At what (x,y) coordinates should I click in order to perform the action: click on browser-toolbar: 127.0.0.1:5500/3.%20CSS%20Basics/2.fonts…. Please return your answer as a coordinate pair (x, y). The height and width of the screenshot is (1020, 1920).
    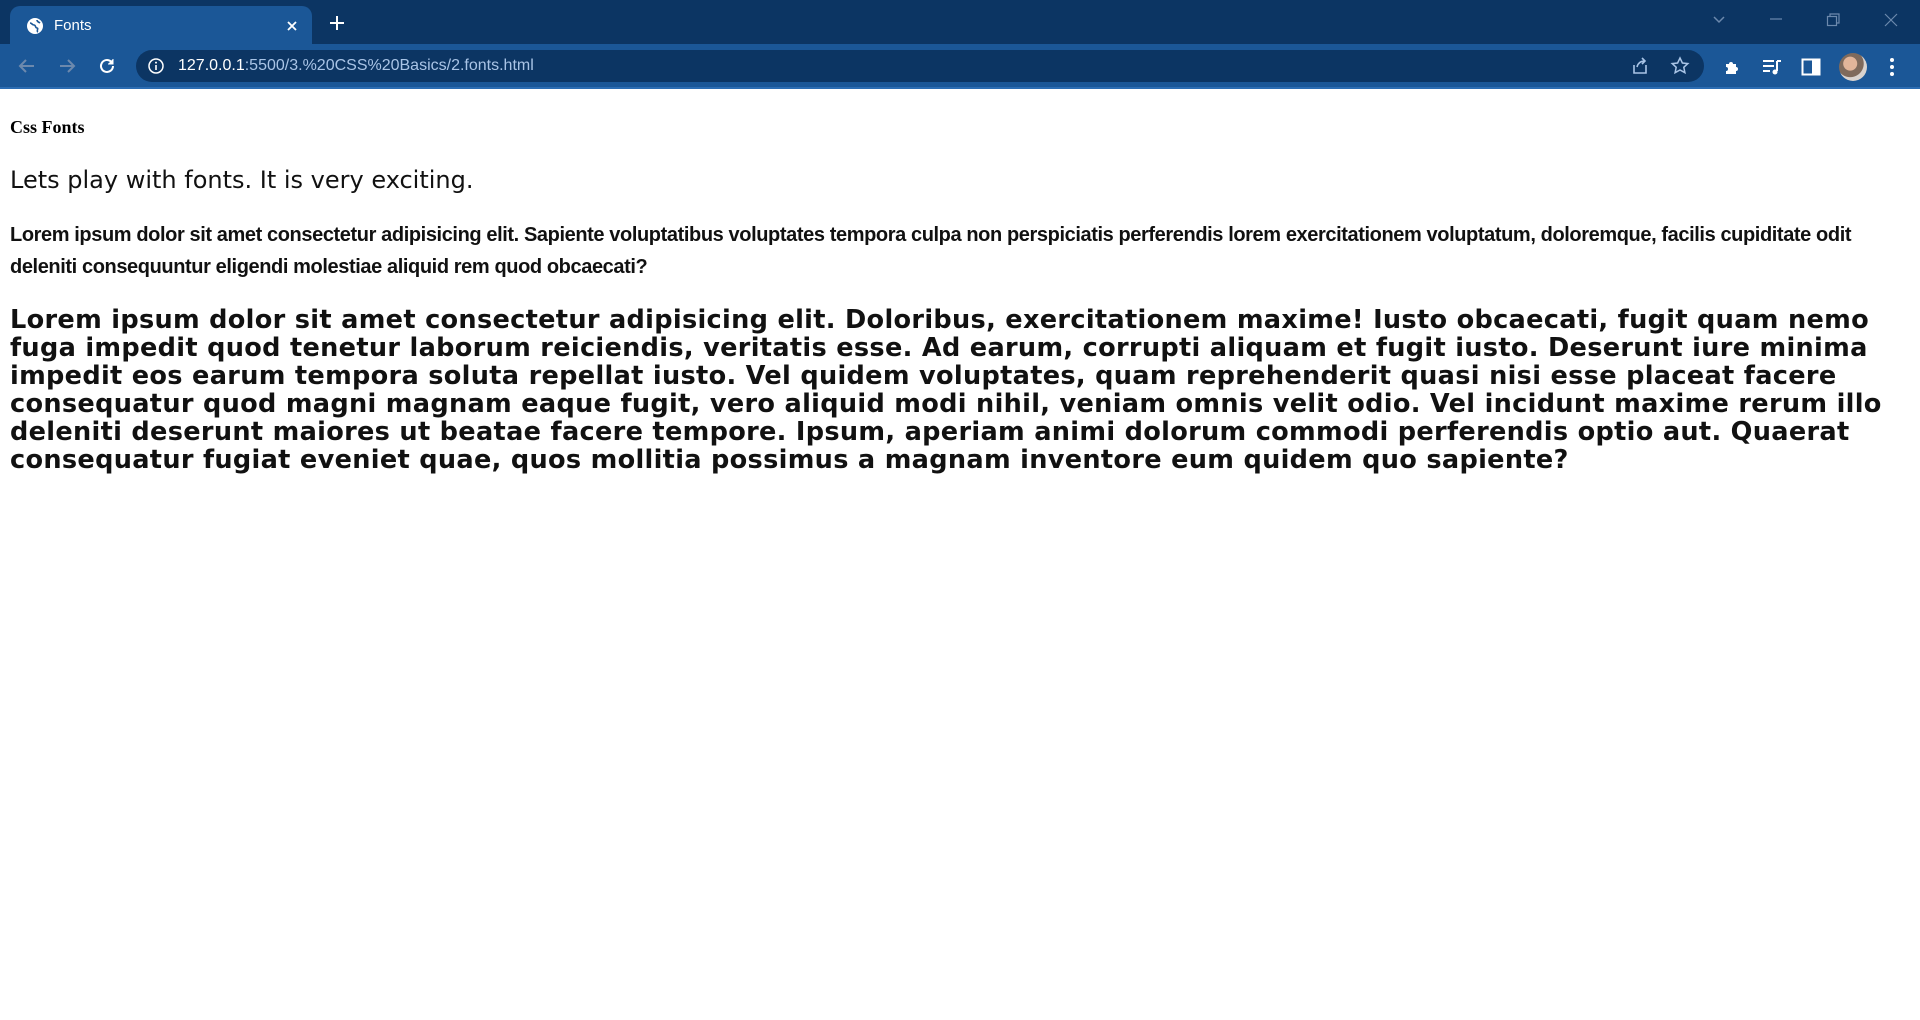
    Looking at the image, I should click on (960, 66).